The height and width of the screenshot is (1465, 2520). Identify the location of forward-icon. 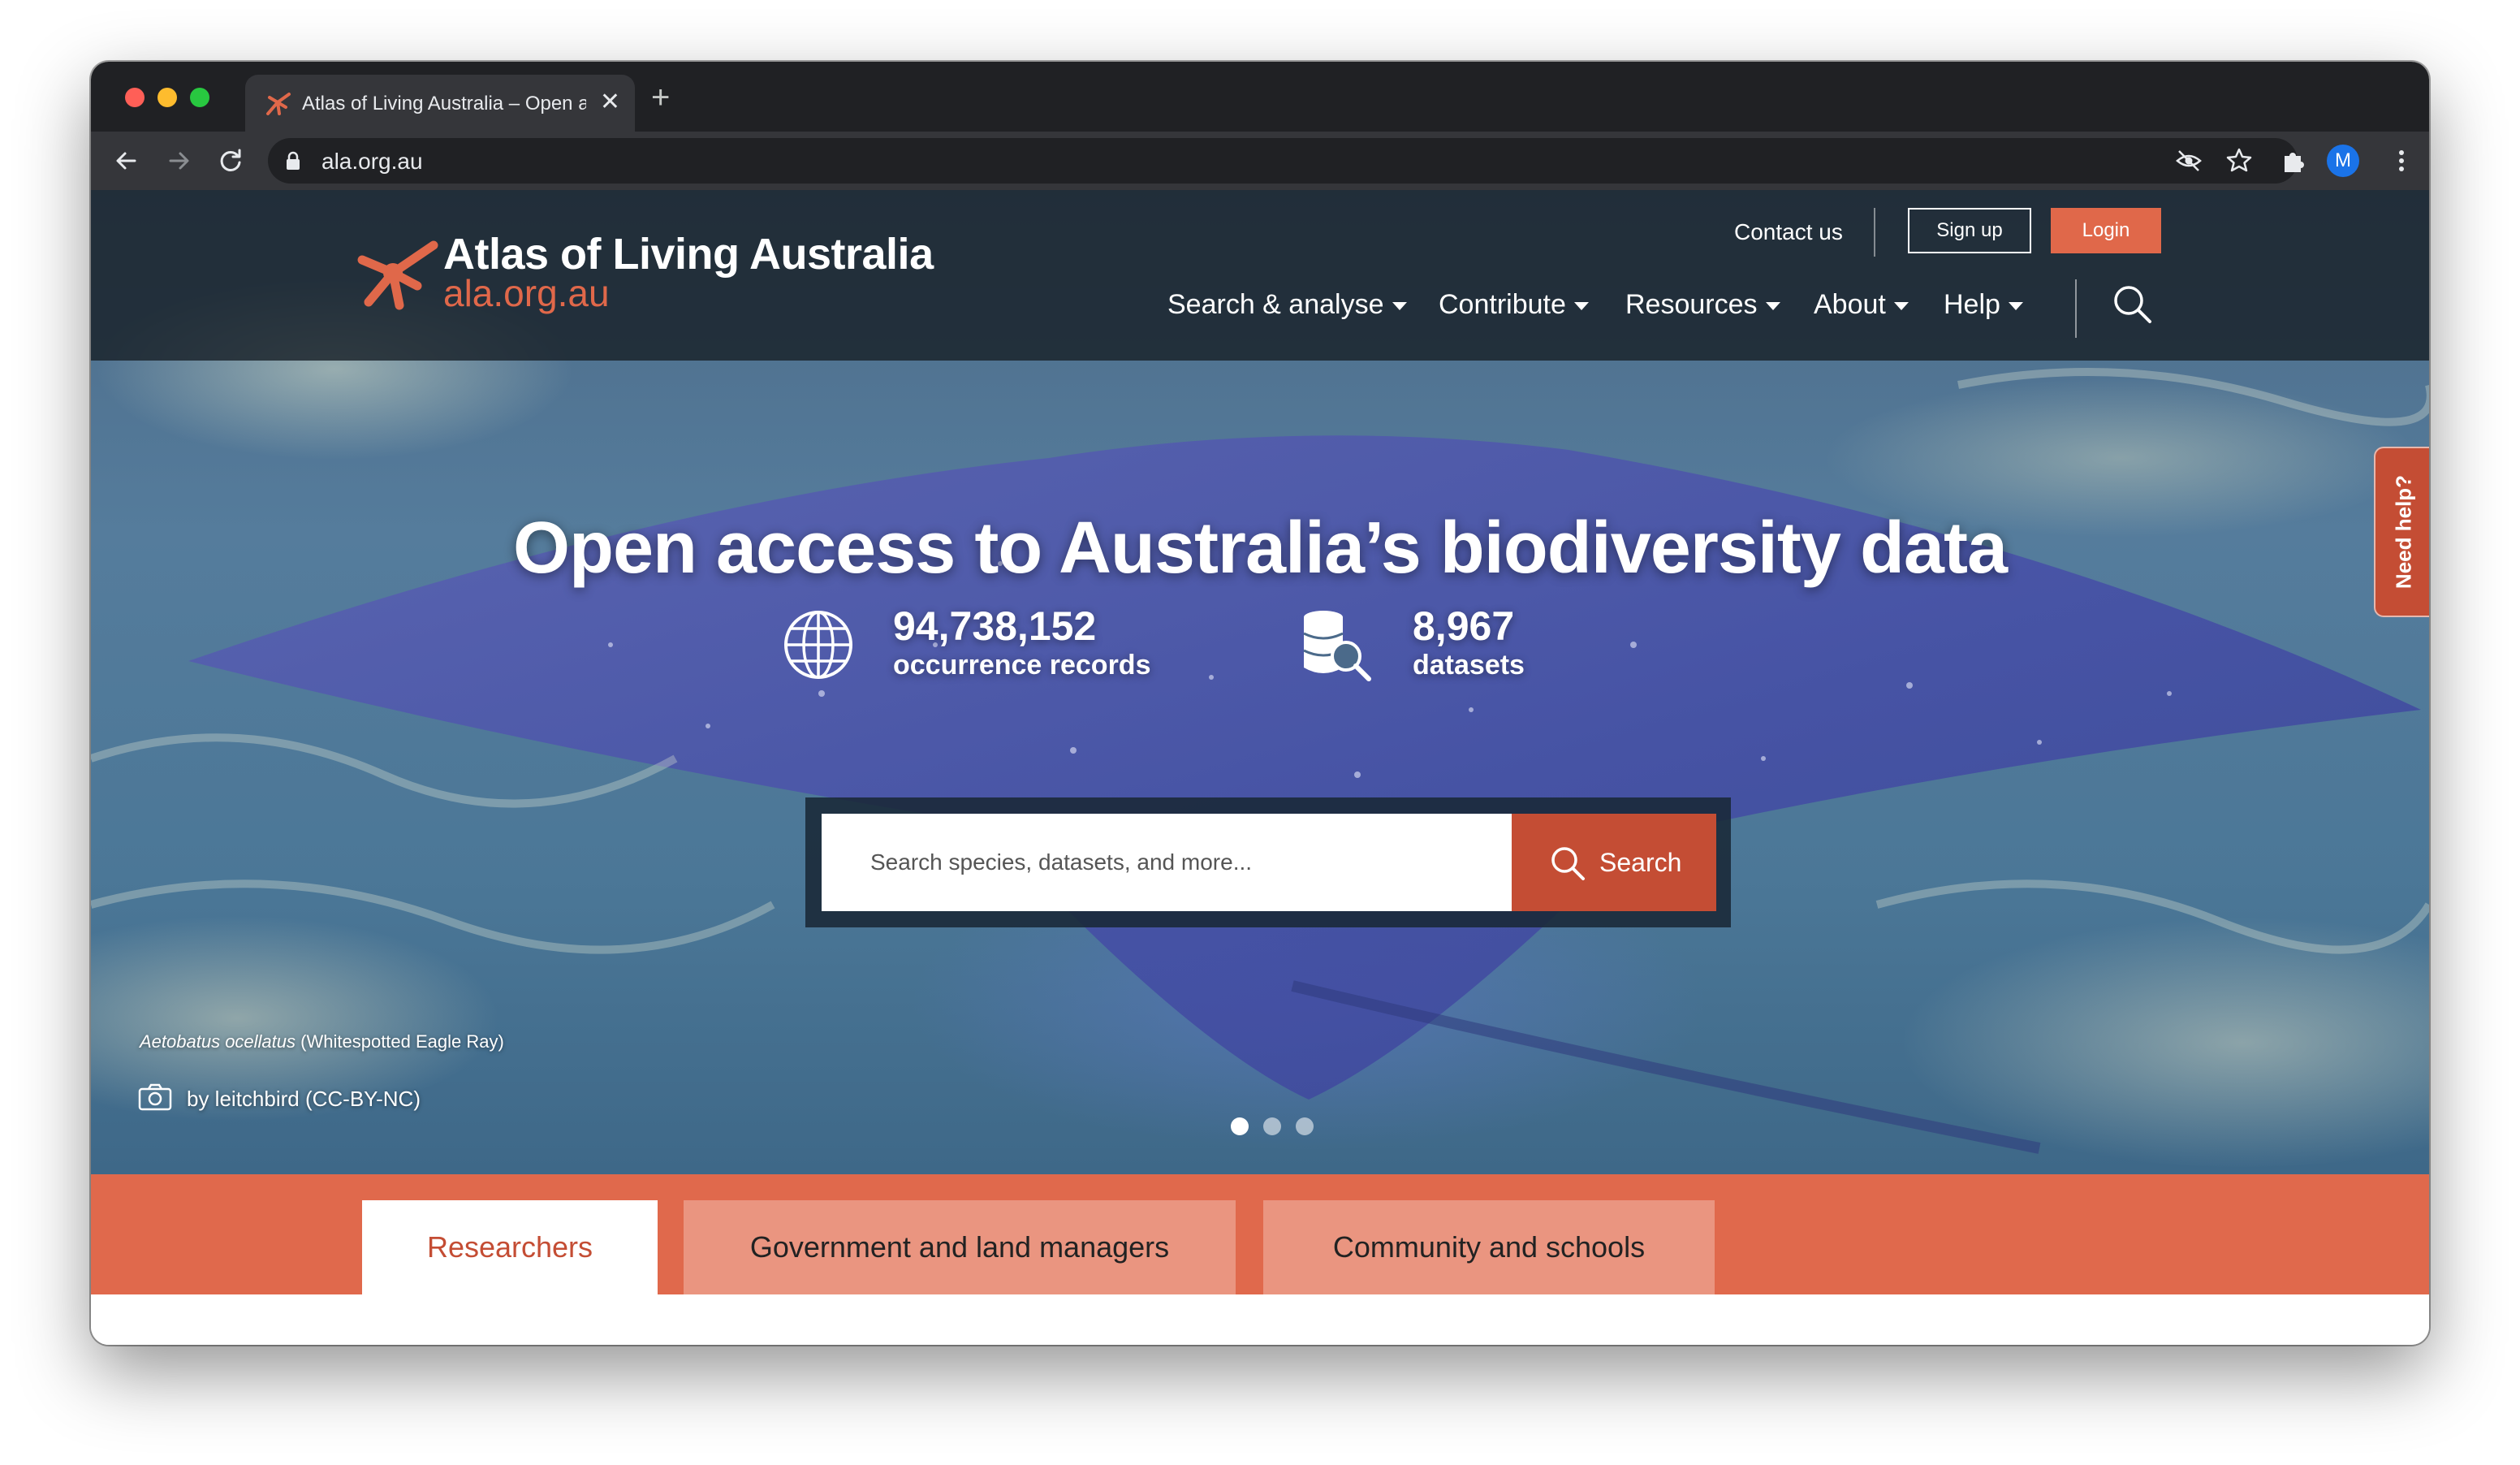
(178, 161).